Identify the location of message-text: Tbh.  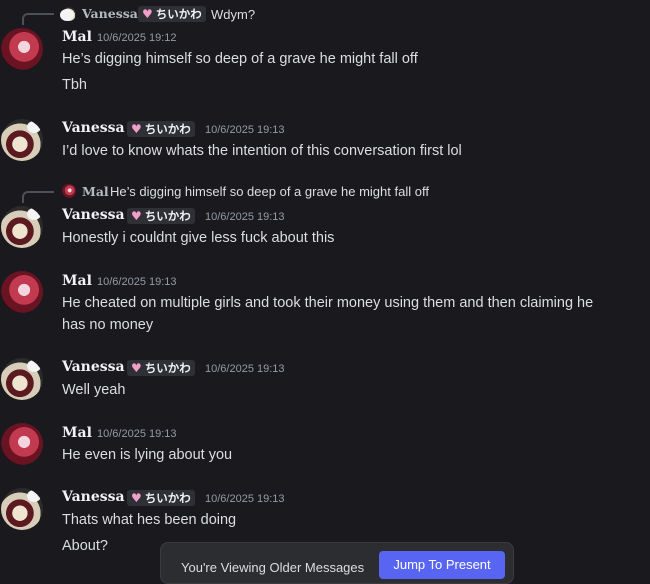
(74, 85).